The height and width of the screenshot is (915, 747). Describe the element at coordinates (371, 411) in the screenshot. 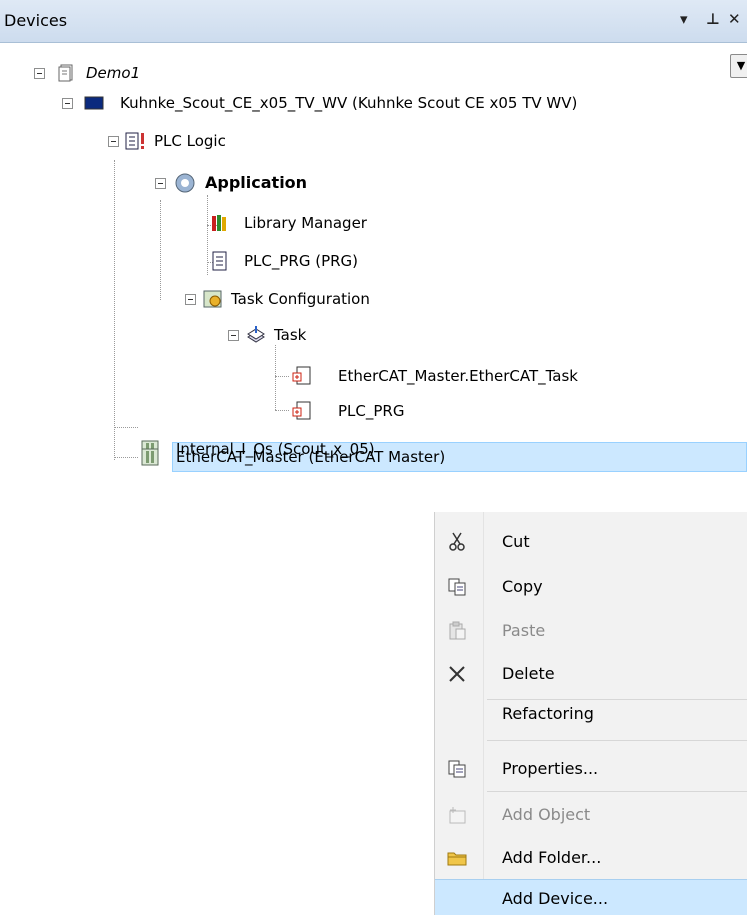

I see `tree-item-label: PLC_PRG` at that location.